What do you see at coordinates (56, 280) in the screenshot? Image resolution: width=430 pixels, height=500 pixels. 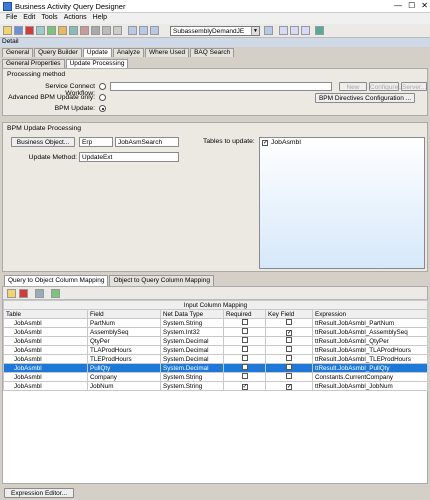 I see `tab-query-to-object: Query to Object Column Mapping` at bounding box center [56, 280].